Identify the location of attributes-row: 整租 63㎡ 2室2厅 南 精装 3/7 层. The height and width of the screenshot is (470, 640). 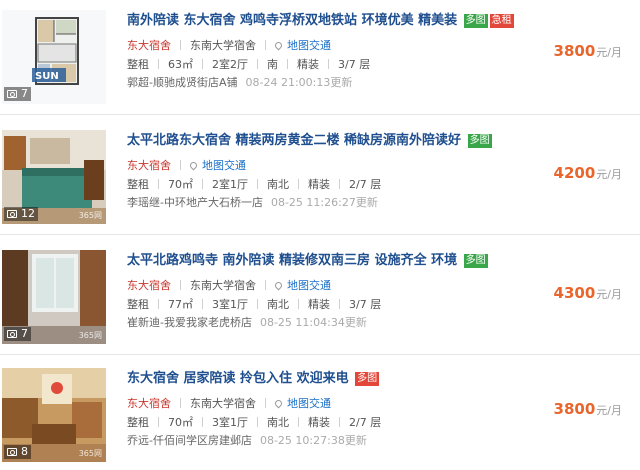
(248, 64).